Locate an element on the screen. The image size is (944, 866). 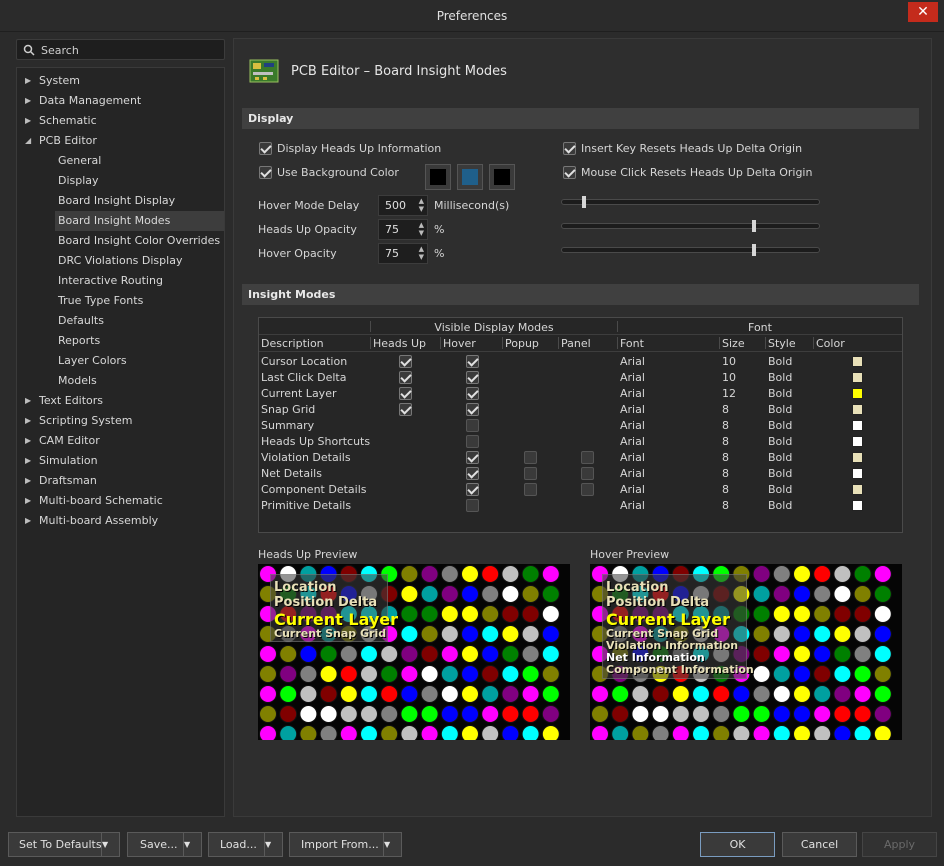
tree-item: Display is located at coordinates (78, 181).